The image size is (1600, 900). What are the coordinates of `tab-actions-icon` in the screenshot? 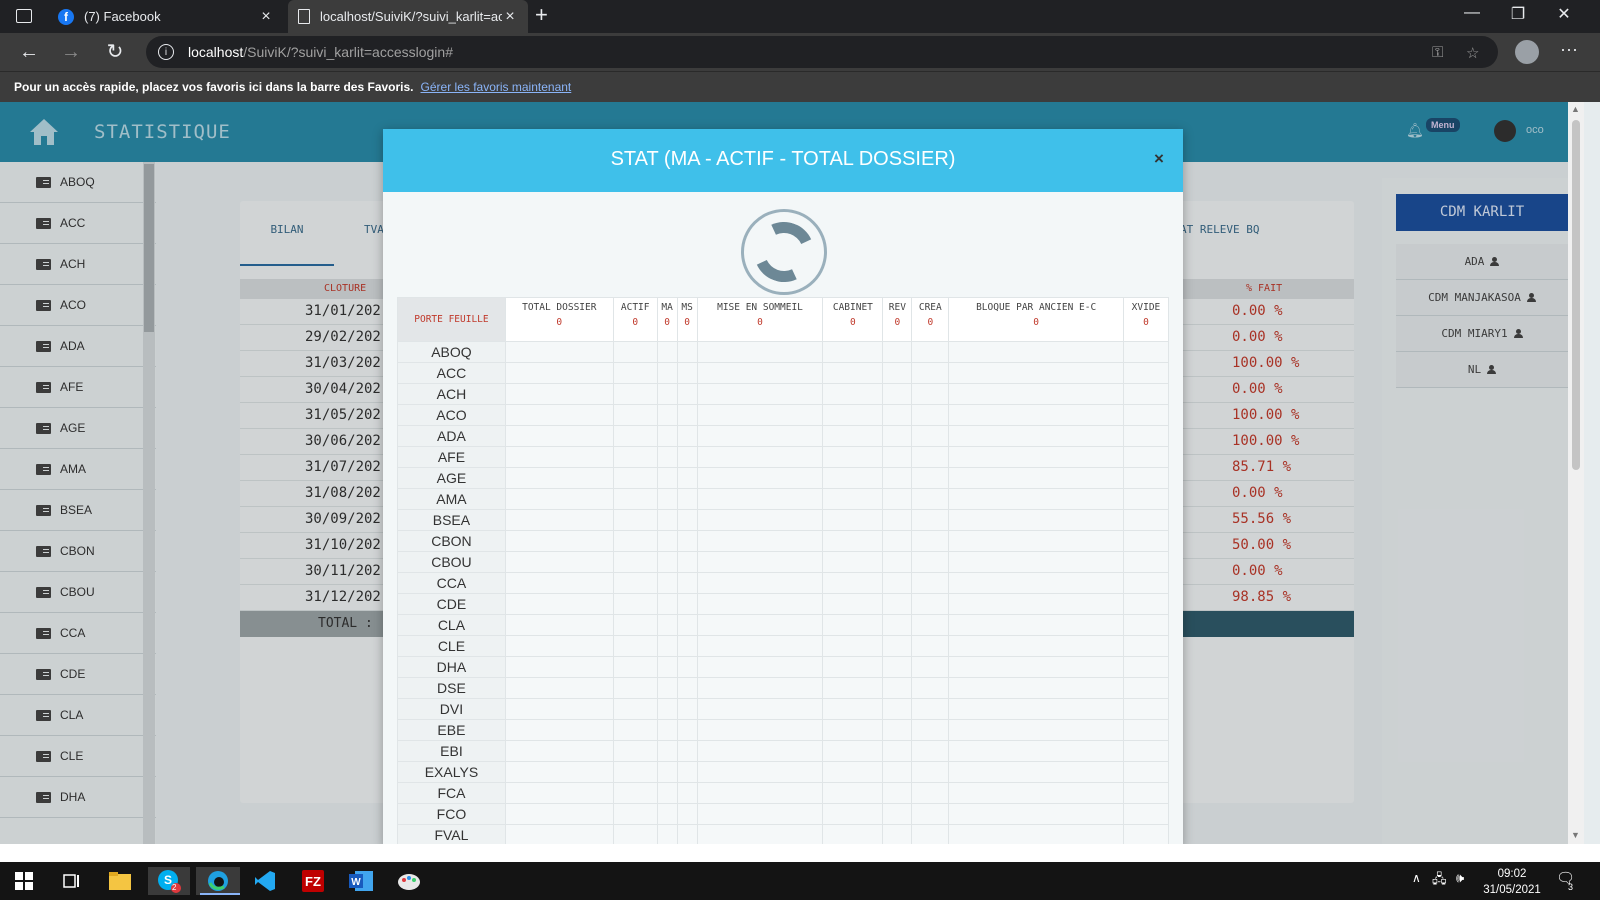 It's located at (24, 16).